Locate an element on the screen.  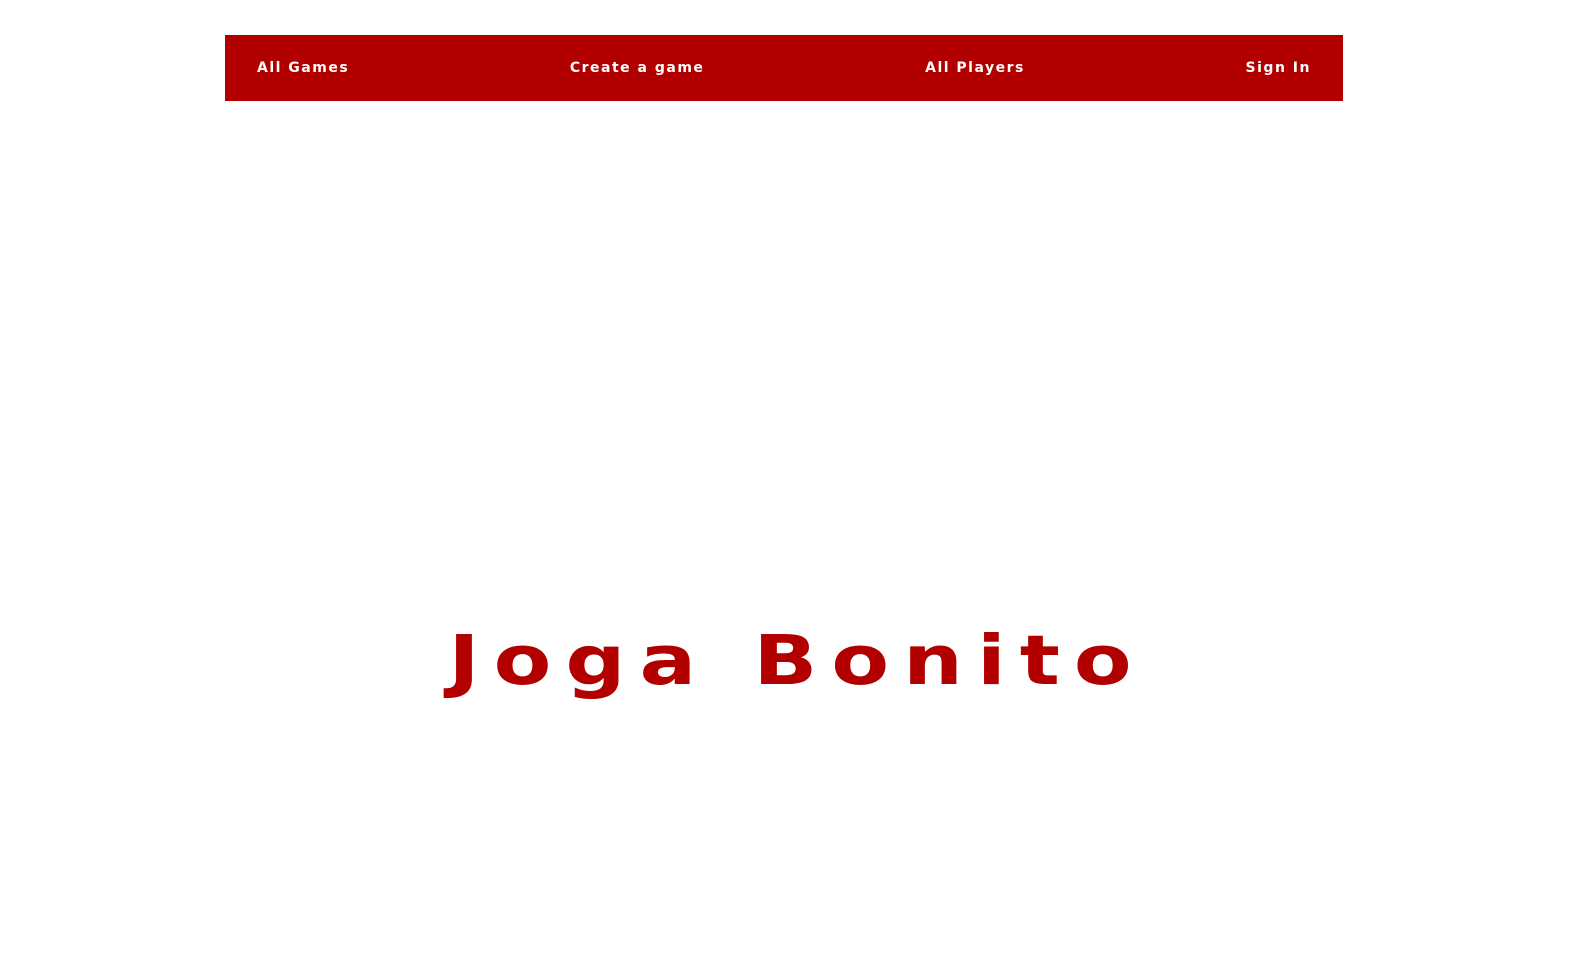
nav-all-players-link: All Players is located at coordinates (975, 68).